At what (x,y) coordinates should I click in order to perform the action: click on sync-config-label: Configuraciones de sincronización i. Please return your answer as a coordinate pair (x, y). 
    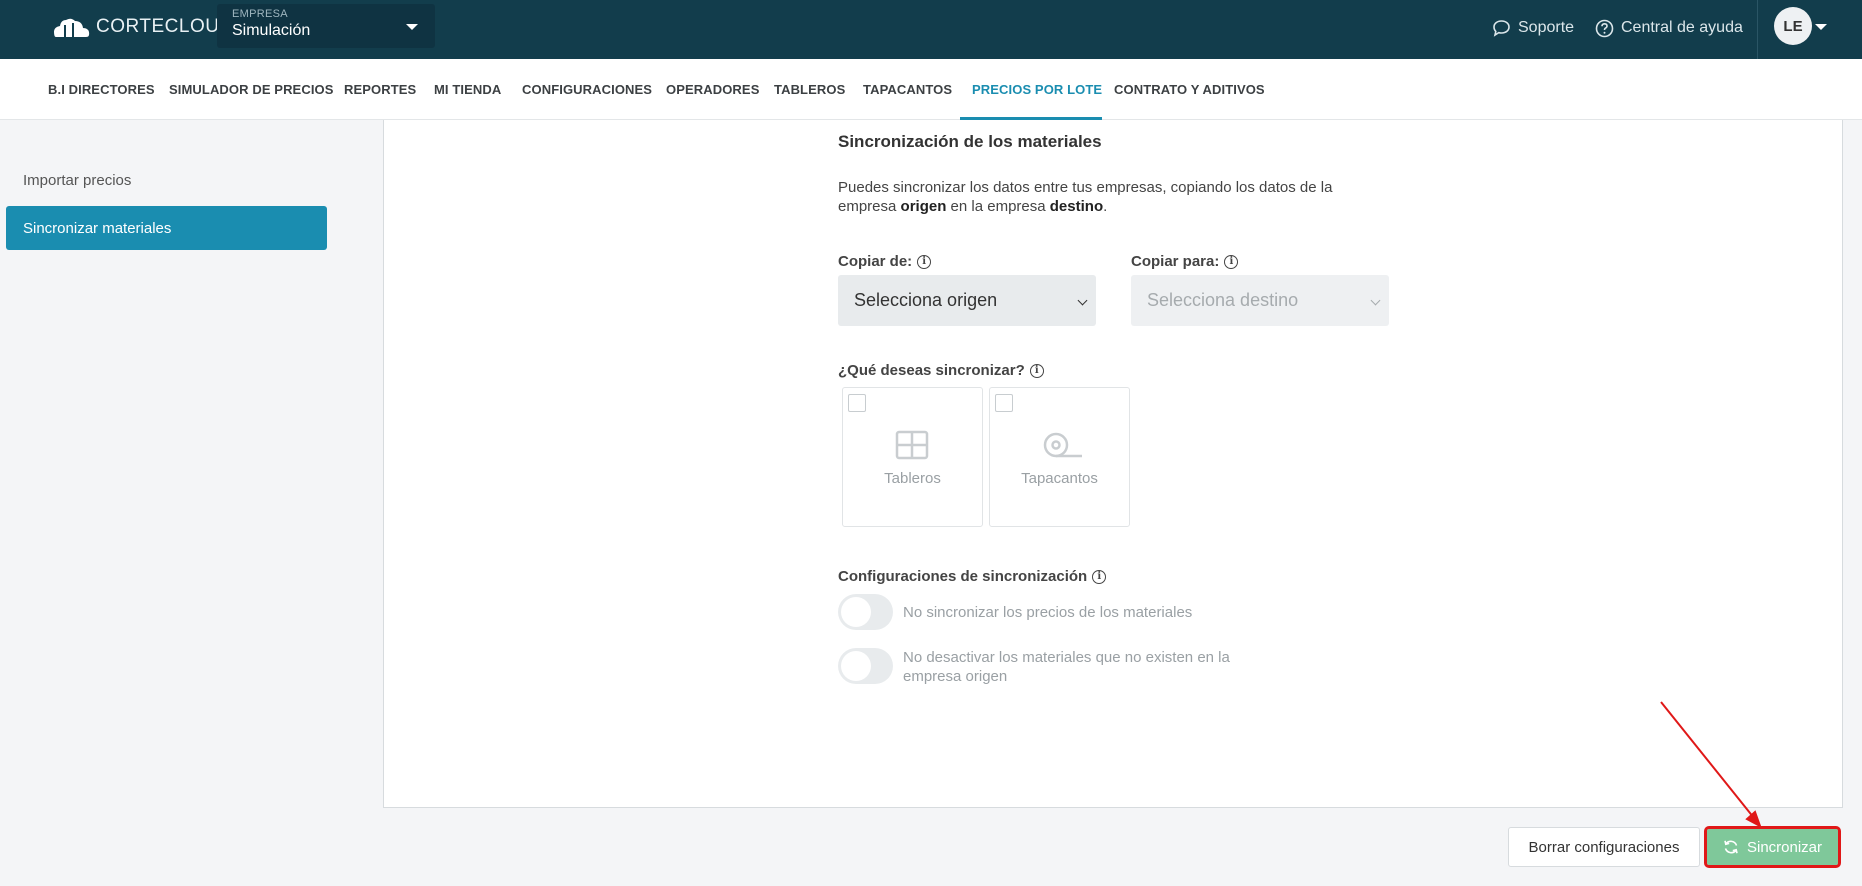
    Looking at the image, I should click on (972, 576).